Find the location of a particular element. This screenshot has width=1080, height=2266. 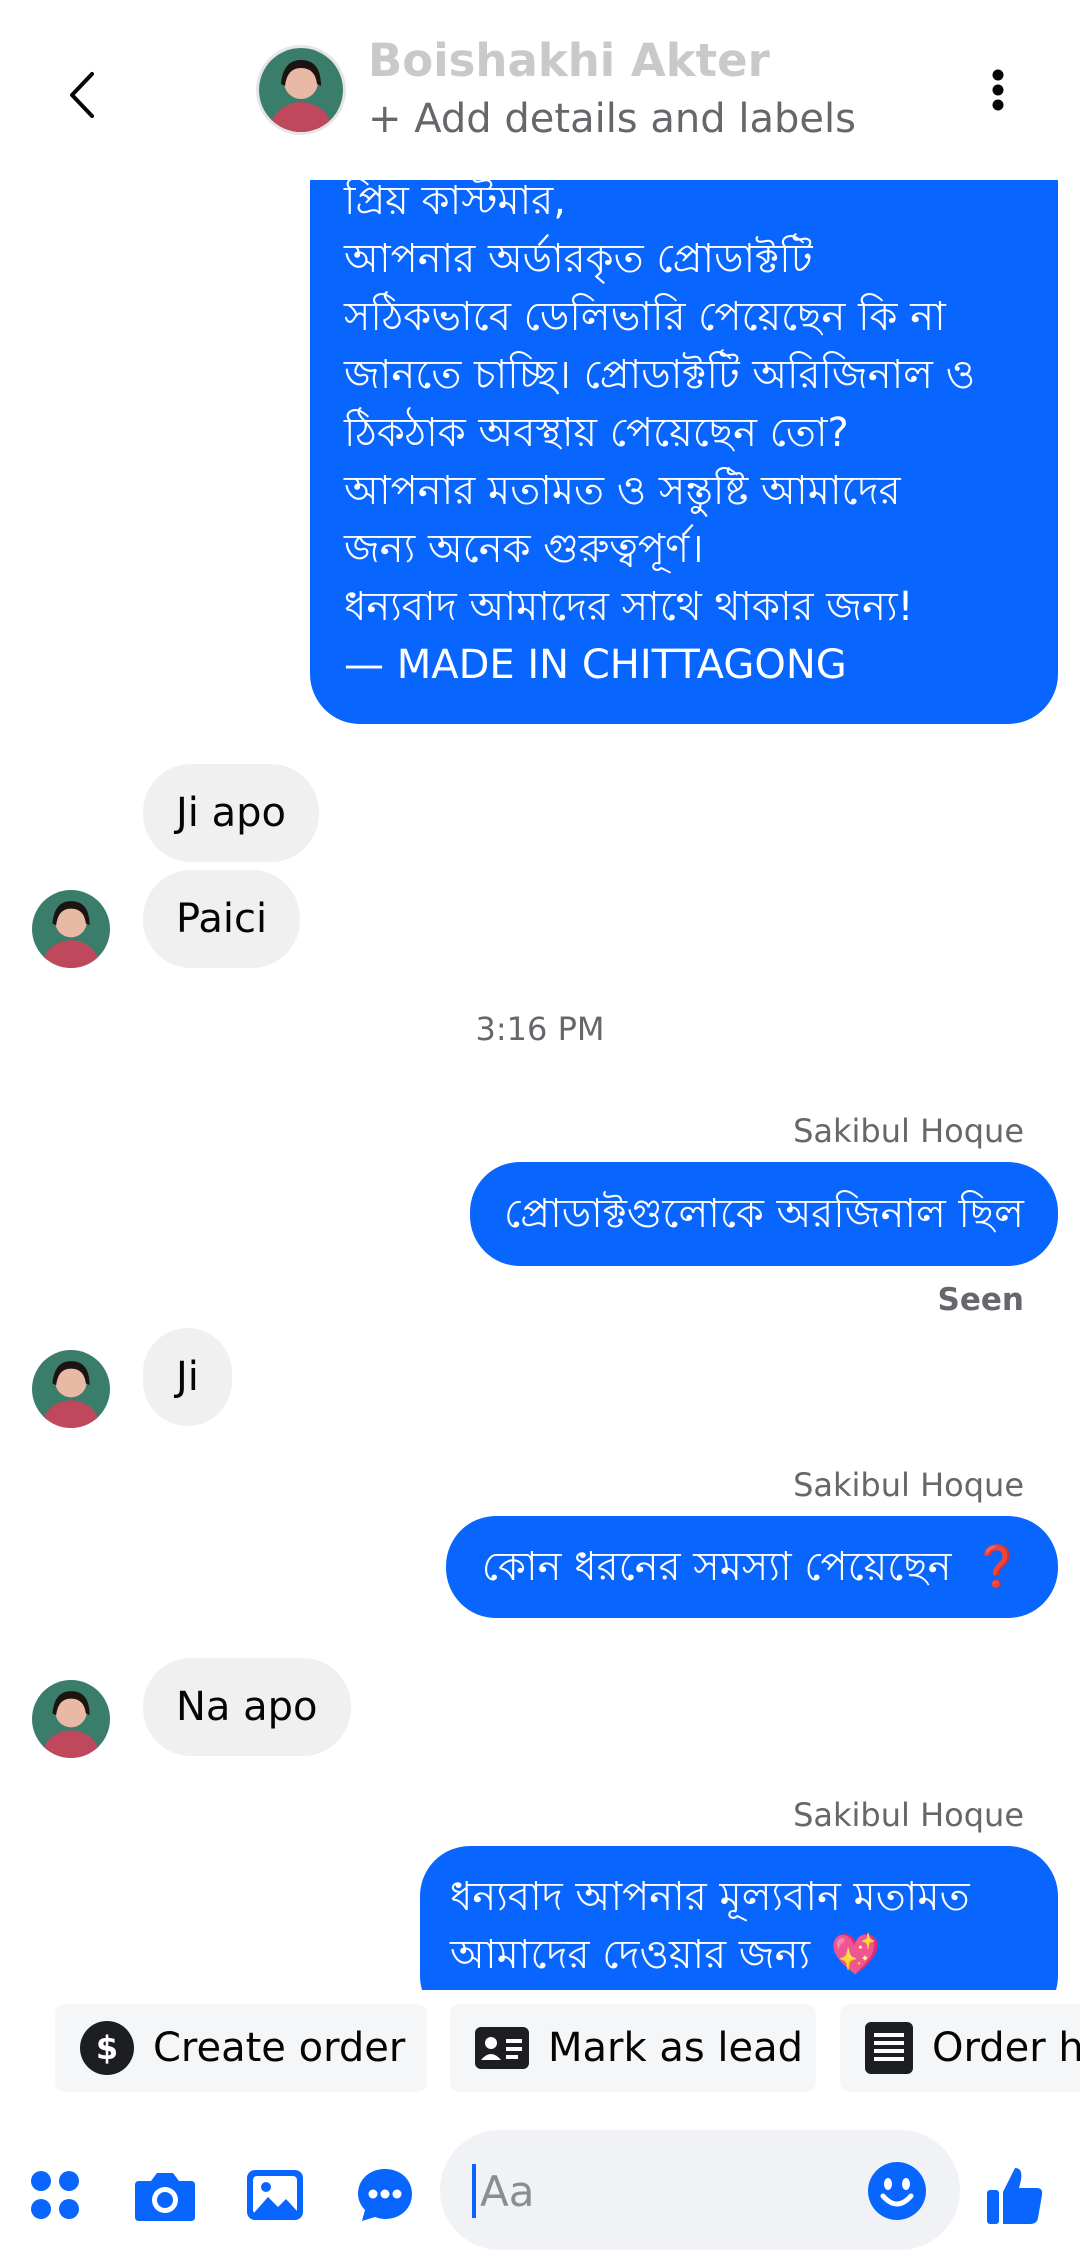

contact-avatar is located at coordinates (301, 90).